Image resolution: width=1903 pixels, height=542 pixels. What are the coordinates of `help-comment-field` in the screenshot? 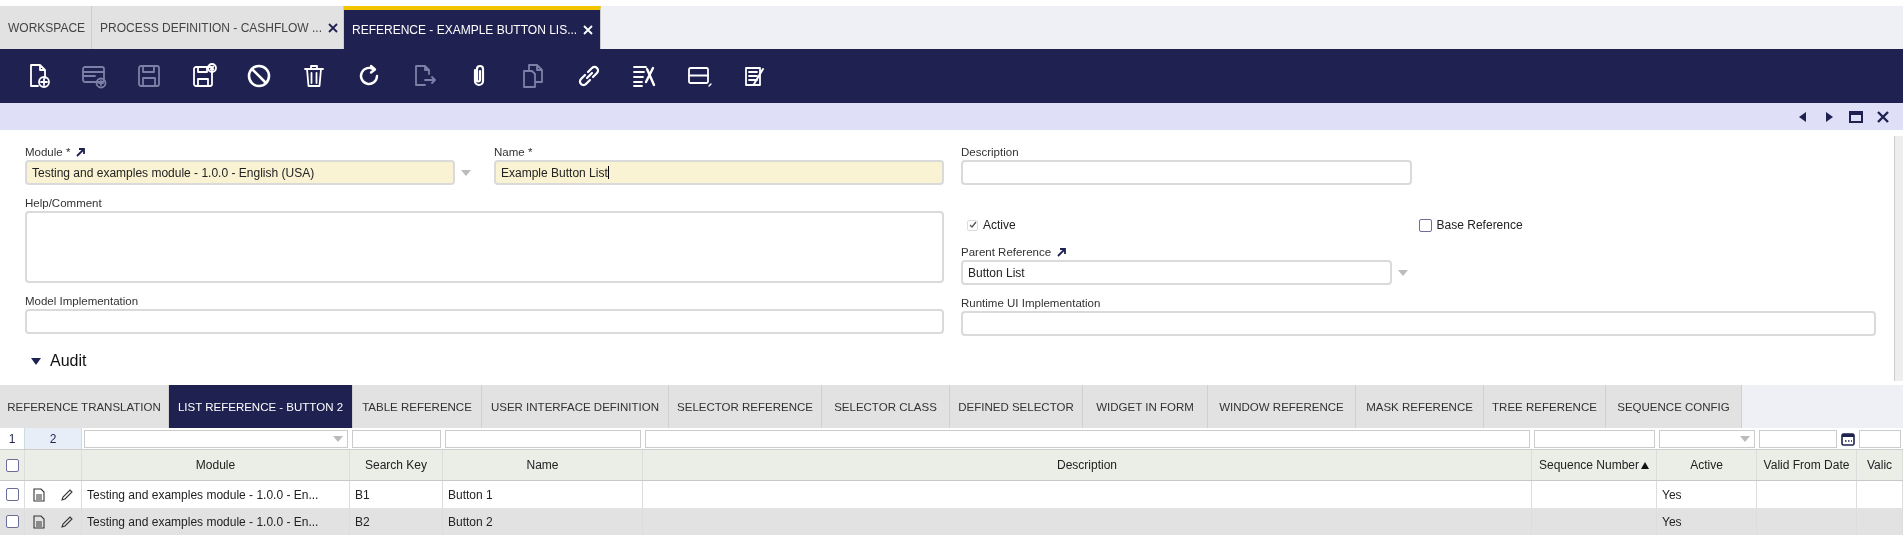 It's located at (484, 247).